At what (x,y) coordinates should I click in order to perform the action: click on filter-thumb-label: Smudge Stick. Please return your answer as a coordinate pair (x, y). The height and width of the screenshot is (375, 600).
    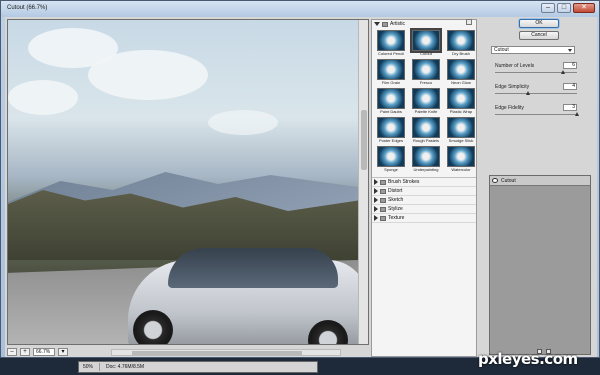
    Looking at the image, I should click on (461, 140).